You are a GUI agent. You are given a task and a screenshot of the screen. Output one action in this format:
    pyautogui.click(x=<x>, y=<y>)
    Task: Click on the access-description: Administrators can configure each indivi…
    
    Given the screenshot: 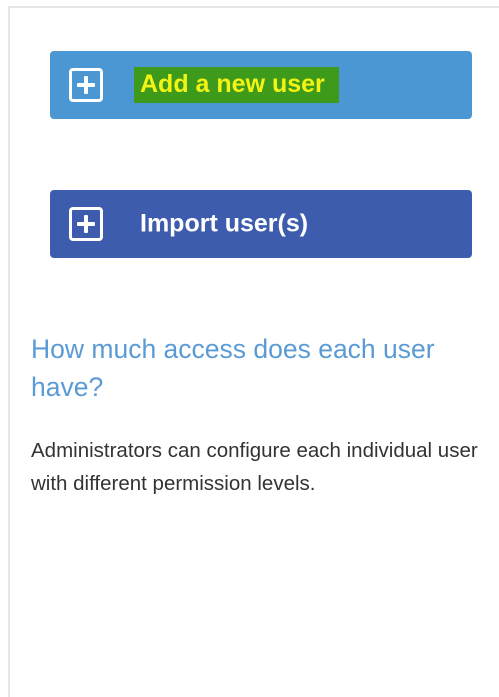 What is the action you would take?
    pyautogui.click(x=254, y=467)
    